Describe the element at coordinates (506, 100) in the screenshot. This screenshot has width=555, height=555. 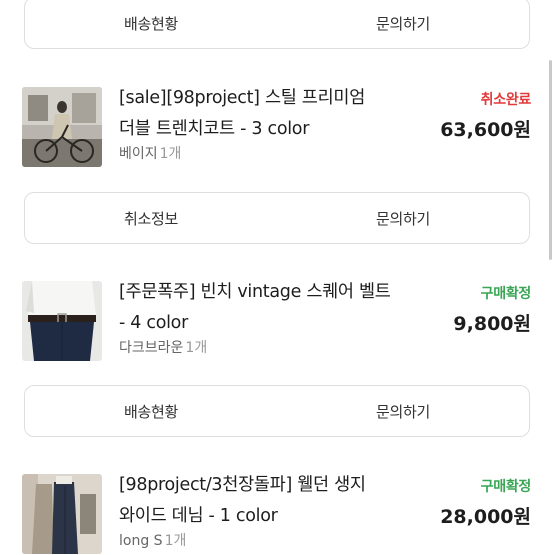
I see `order-status-badge: 취소완료` at that location.